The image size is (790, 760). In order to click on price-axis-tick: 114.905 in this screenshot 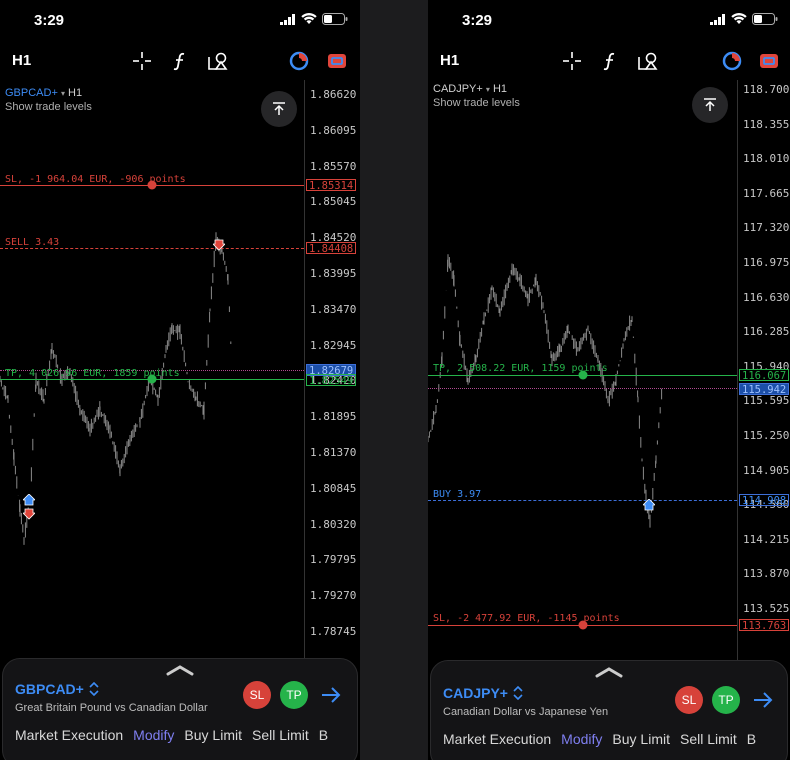, I will do `click(766, 470)`.